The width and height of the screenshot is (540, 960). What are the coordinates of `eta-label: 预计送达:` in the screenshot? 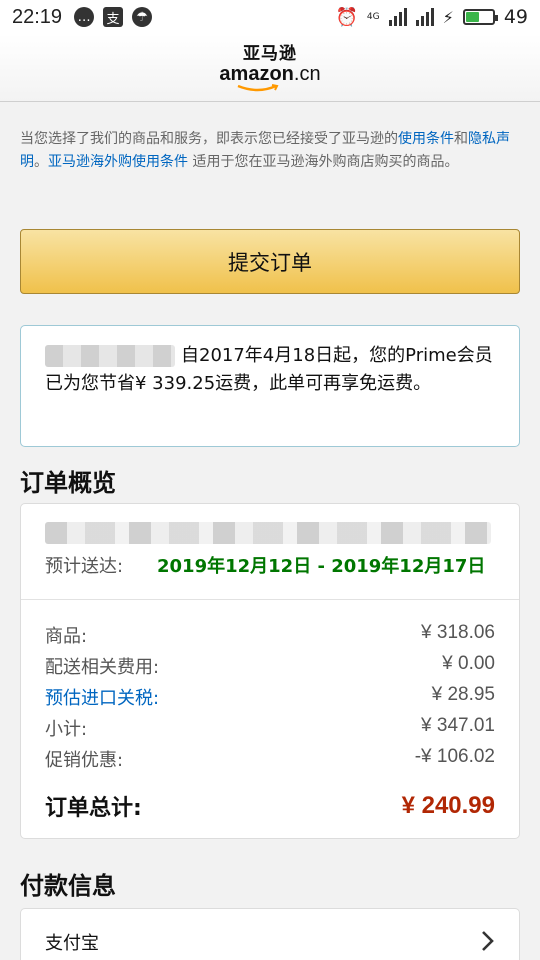 It's located at (84, 566).